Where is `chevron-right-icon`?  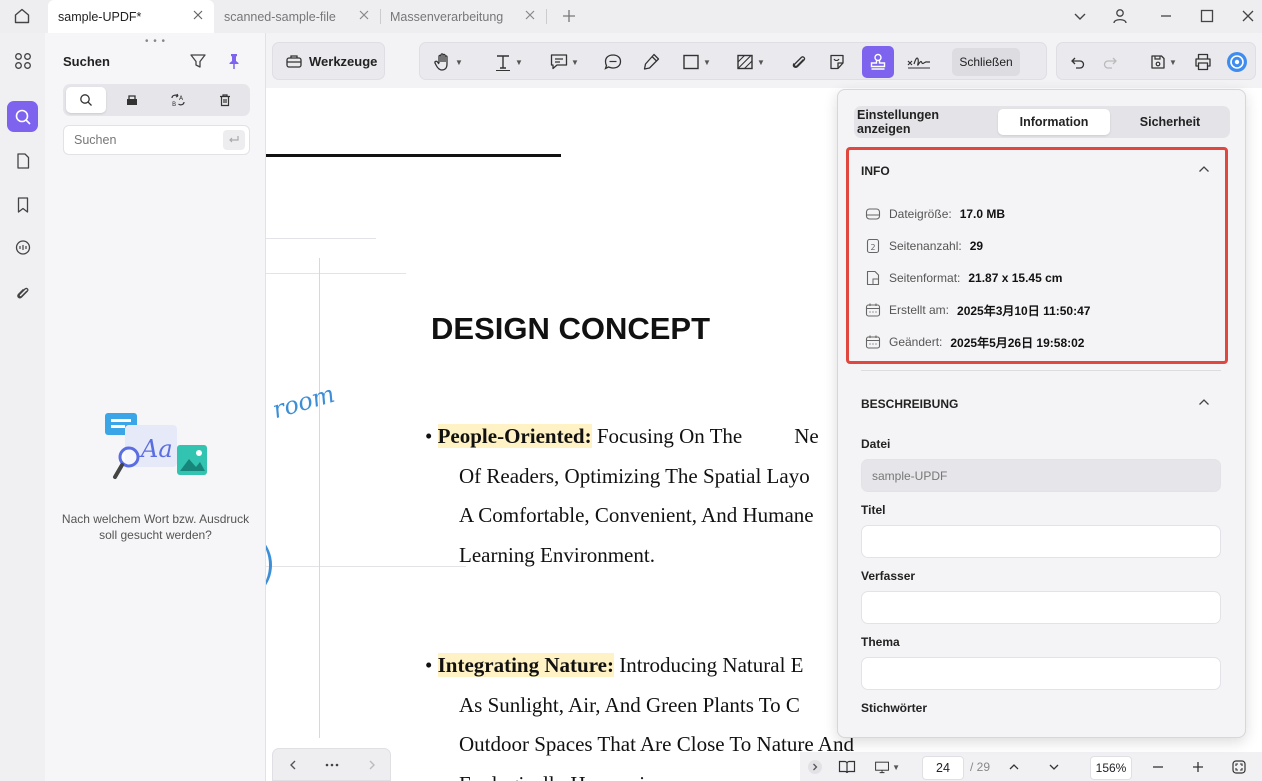 chevron-right-icon is located at coordinates (372, 765).